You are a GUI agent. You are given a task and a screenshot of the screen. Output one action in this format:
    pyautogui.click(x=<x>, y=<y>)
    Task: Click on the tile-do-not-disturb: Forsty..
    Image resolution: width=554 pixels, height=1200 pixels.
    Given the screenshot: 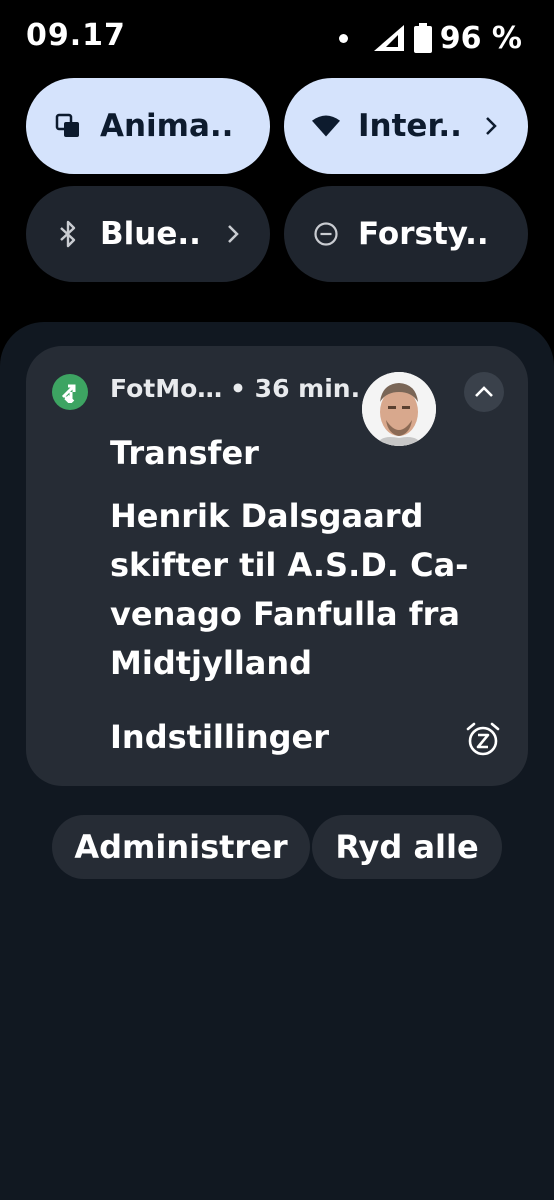 What is the action you would take?
    pyautogui.click(x=406, y=234)
    